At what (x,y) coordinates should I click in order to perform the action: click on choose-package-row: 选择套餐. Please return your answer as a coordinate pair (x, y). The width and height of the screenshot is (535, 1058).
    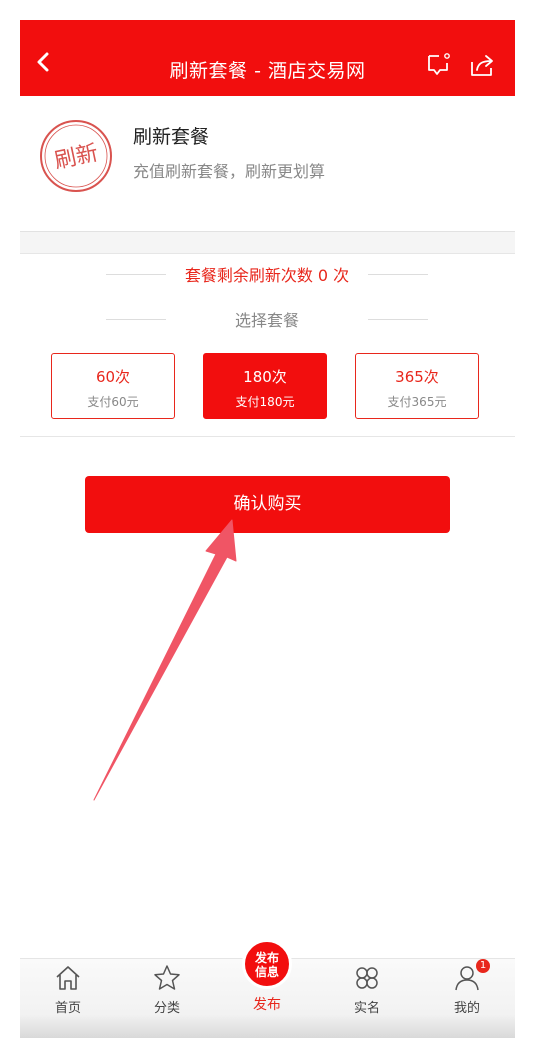
    Looking at the image, I should click on (267, 319).